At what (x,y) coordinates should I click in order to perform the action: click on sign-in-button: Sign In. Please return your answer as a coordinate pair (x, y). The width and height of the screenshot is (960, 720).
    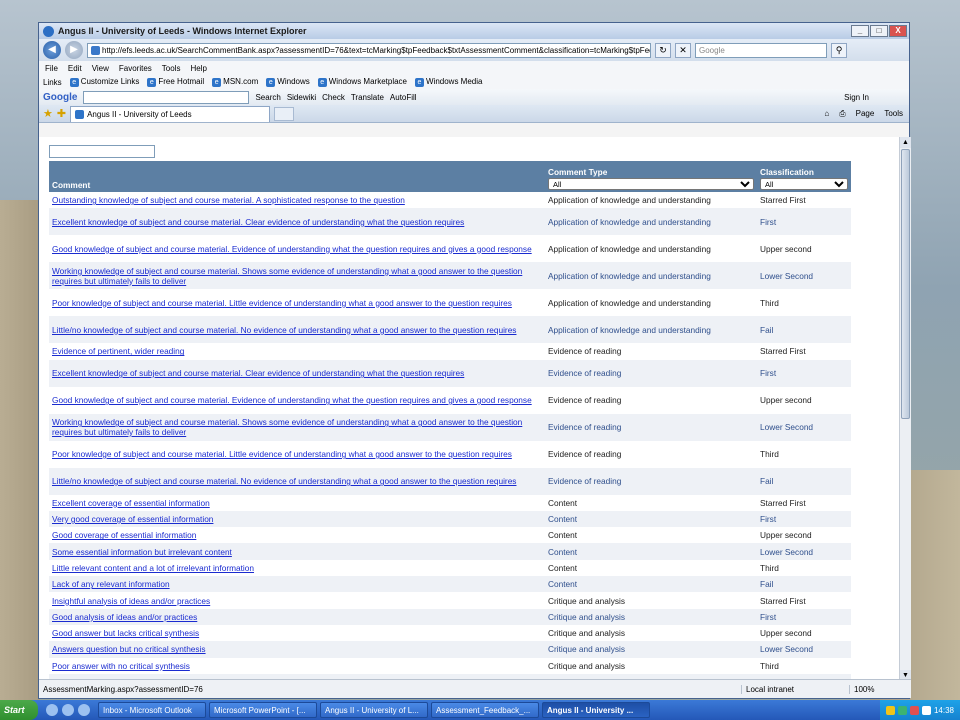
    Looking at the image, I should click on (876, 97).